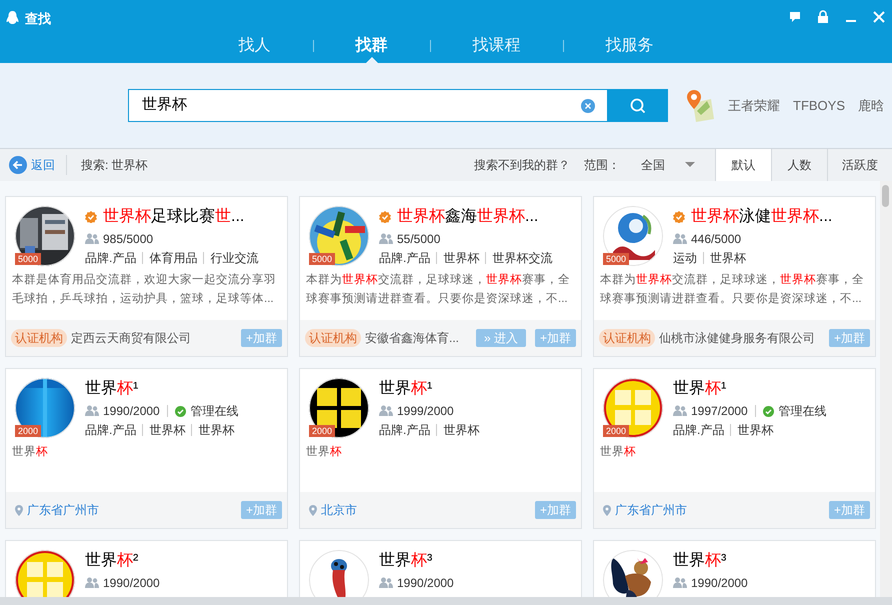  Describe the element at coordinates (418, 239) in the screenshot. I see `member-count: 55/5000` at that location.